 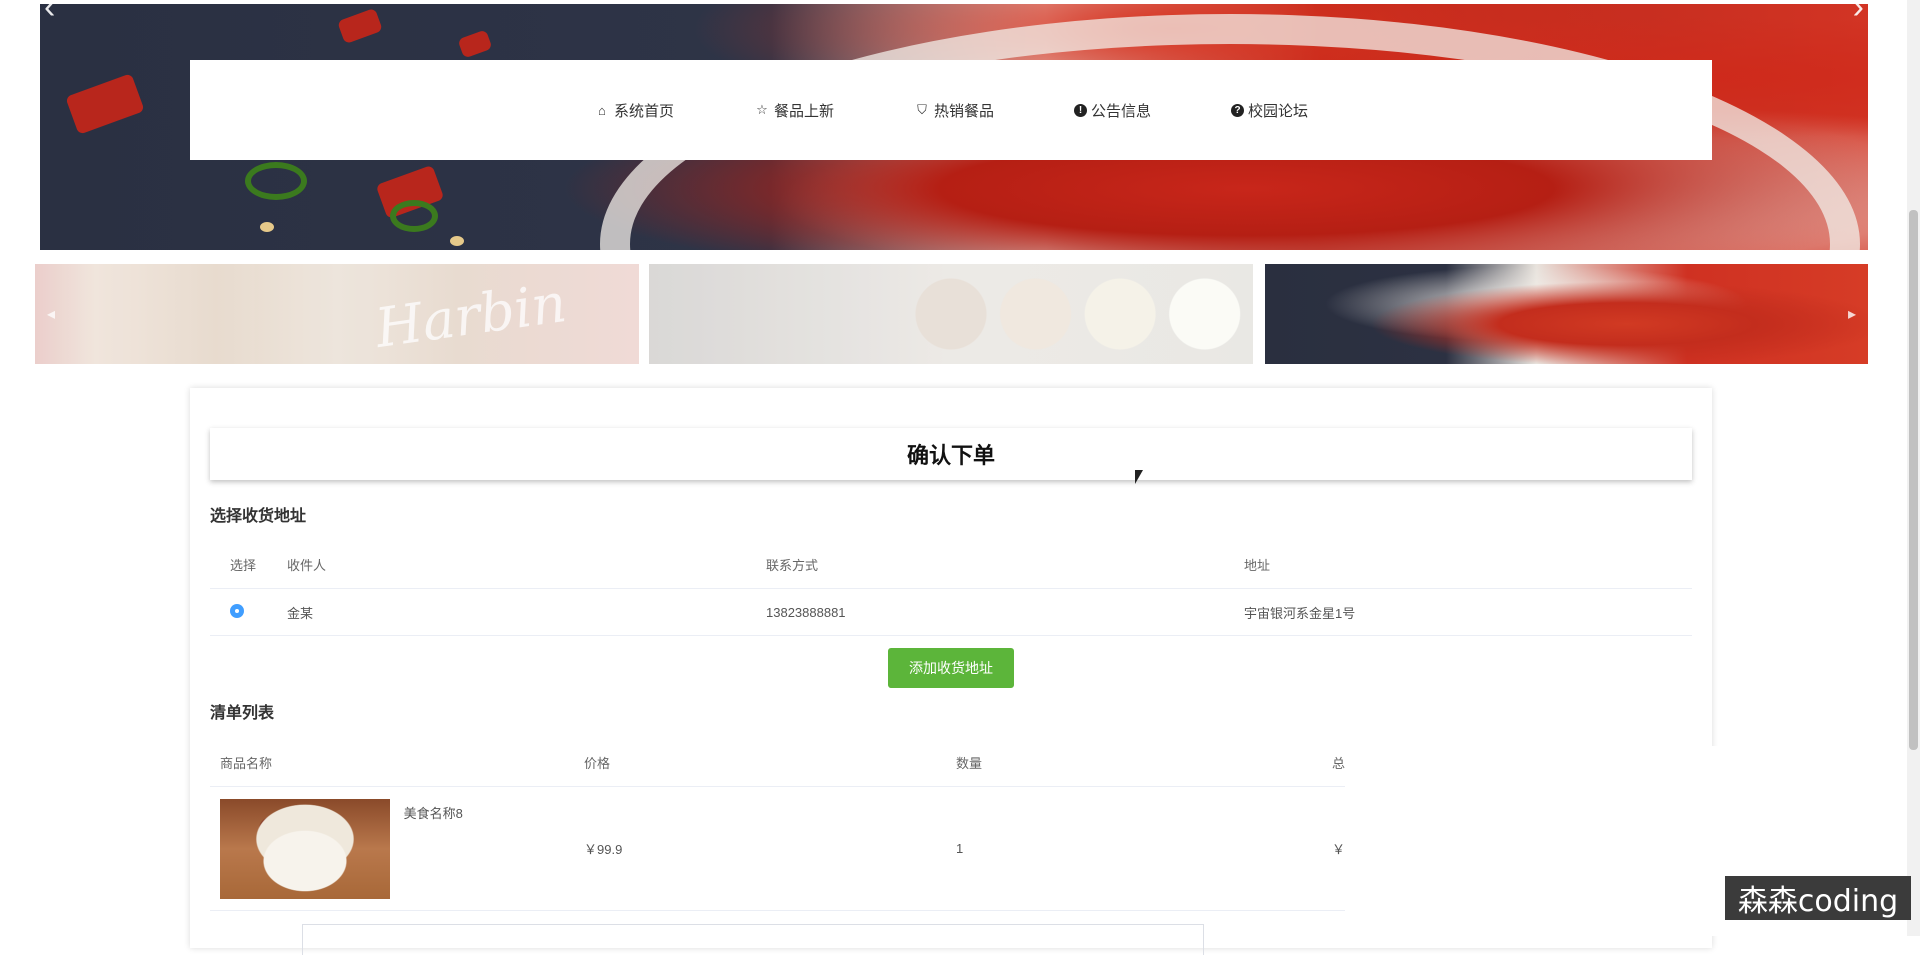 I want to click on address-section-title: 选择收货地址, so click(x=258, y=516).